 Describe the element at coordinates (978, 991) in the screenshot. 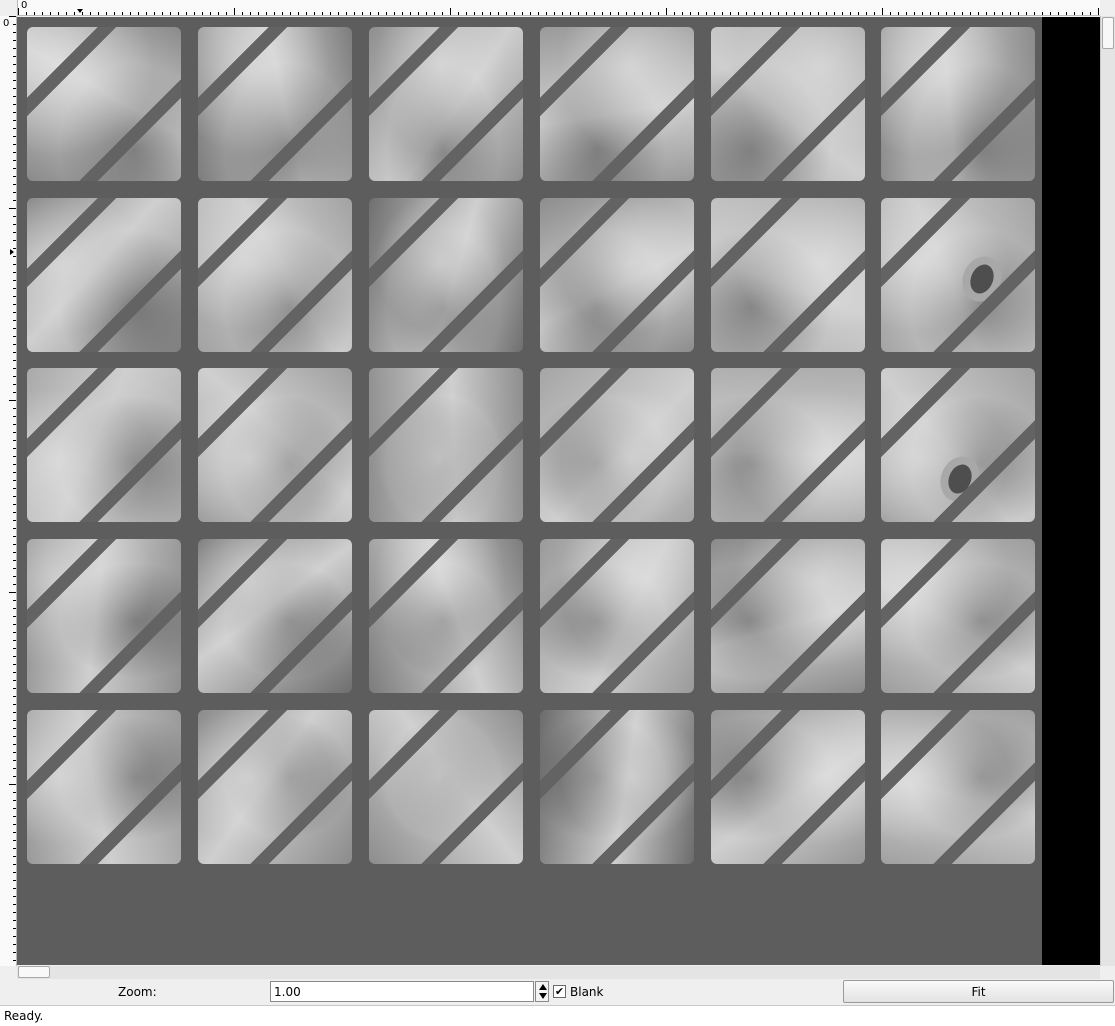

I see `fit-button: Fit` at that location.